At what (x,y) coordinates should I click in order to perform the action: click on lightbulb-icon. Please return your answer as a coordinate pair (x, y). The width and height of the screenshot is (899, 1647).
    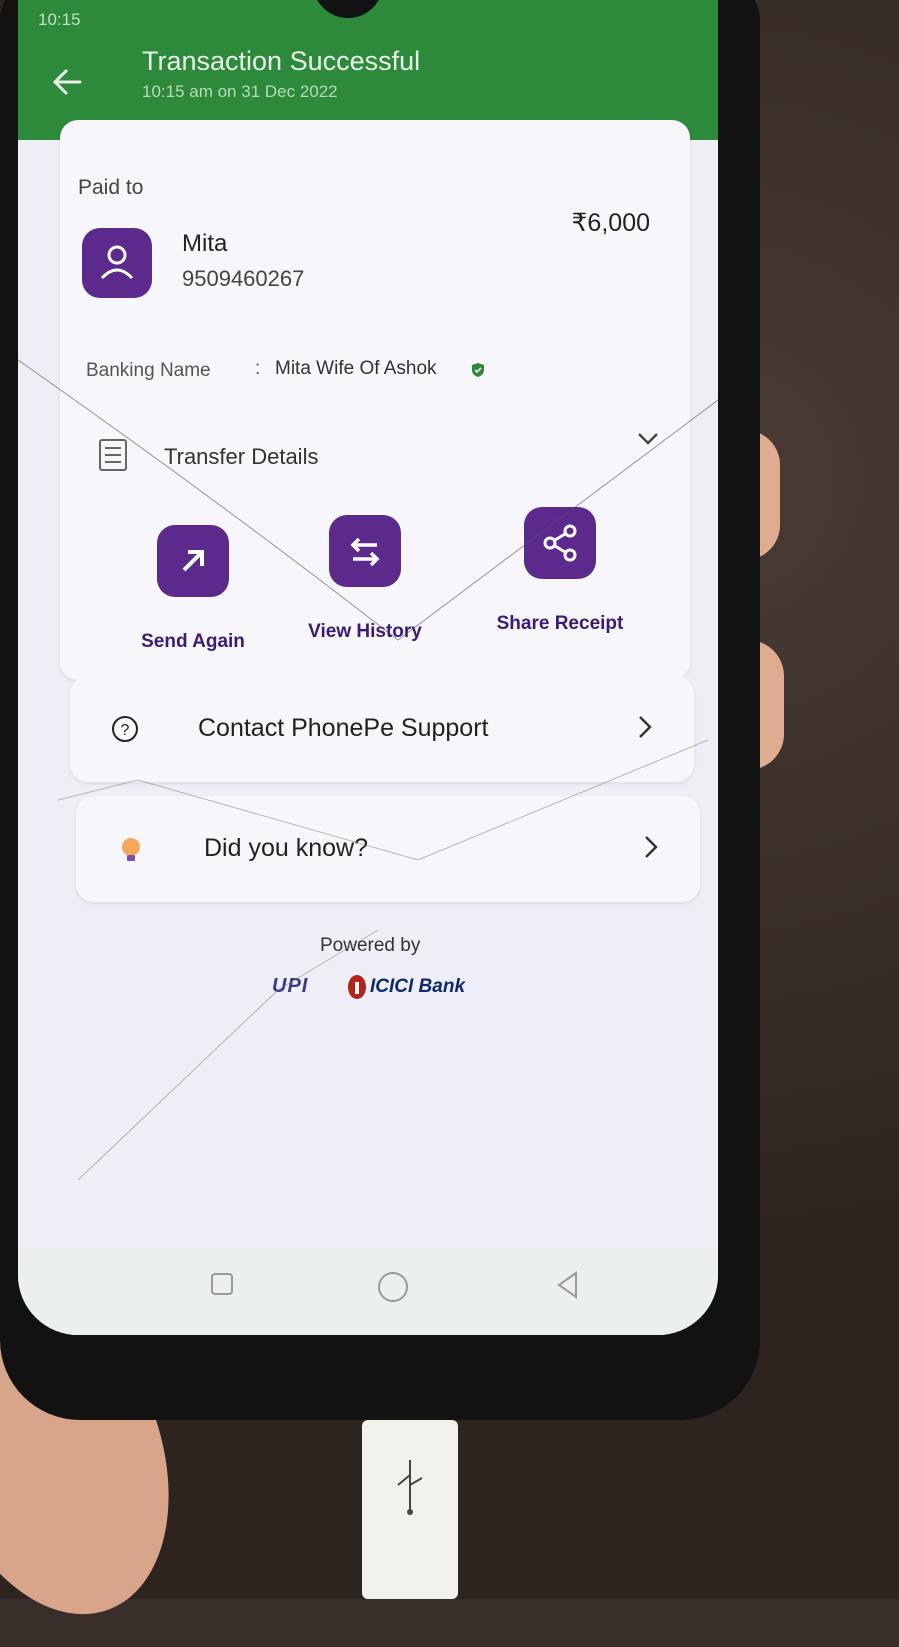
    Looking at the image, I should click on (131, 849).